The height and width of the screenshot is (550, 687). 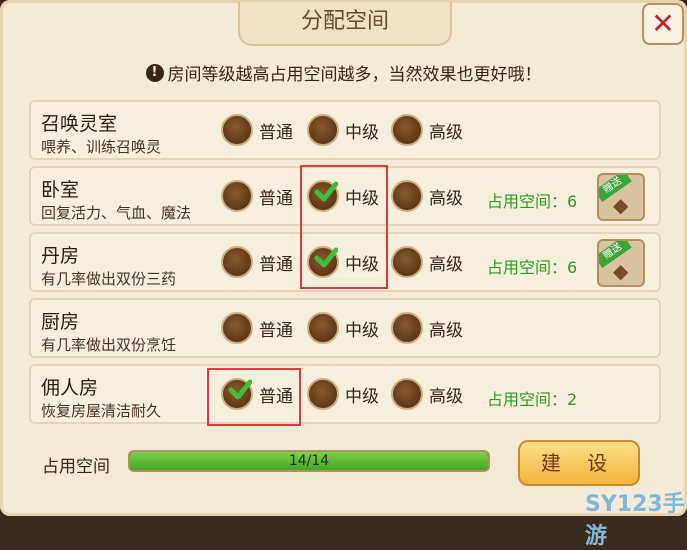 What do you see at coordinates (76, 467) in the screenshot?
I see `space-label: 占用空间` at bounding box center [76, 467].